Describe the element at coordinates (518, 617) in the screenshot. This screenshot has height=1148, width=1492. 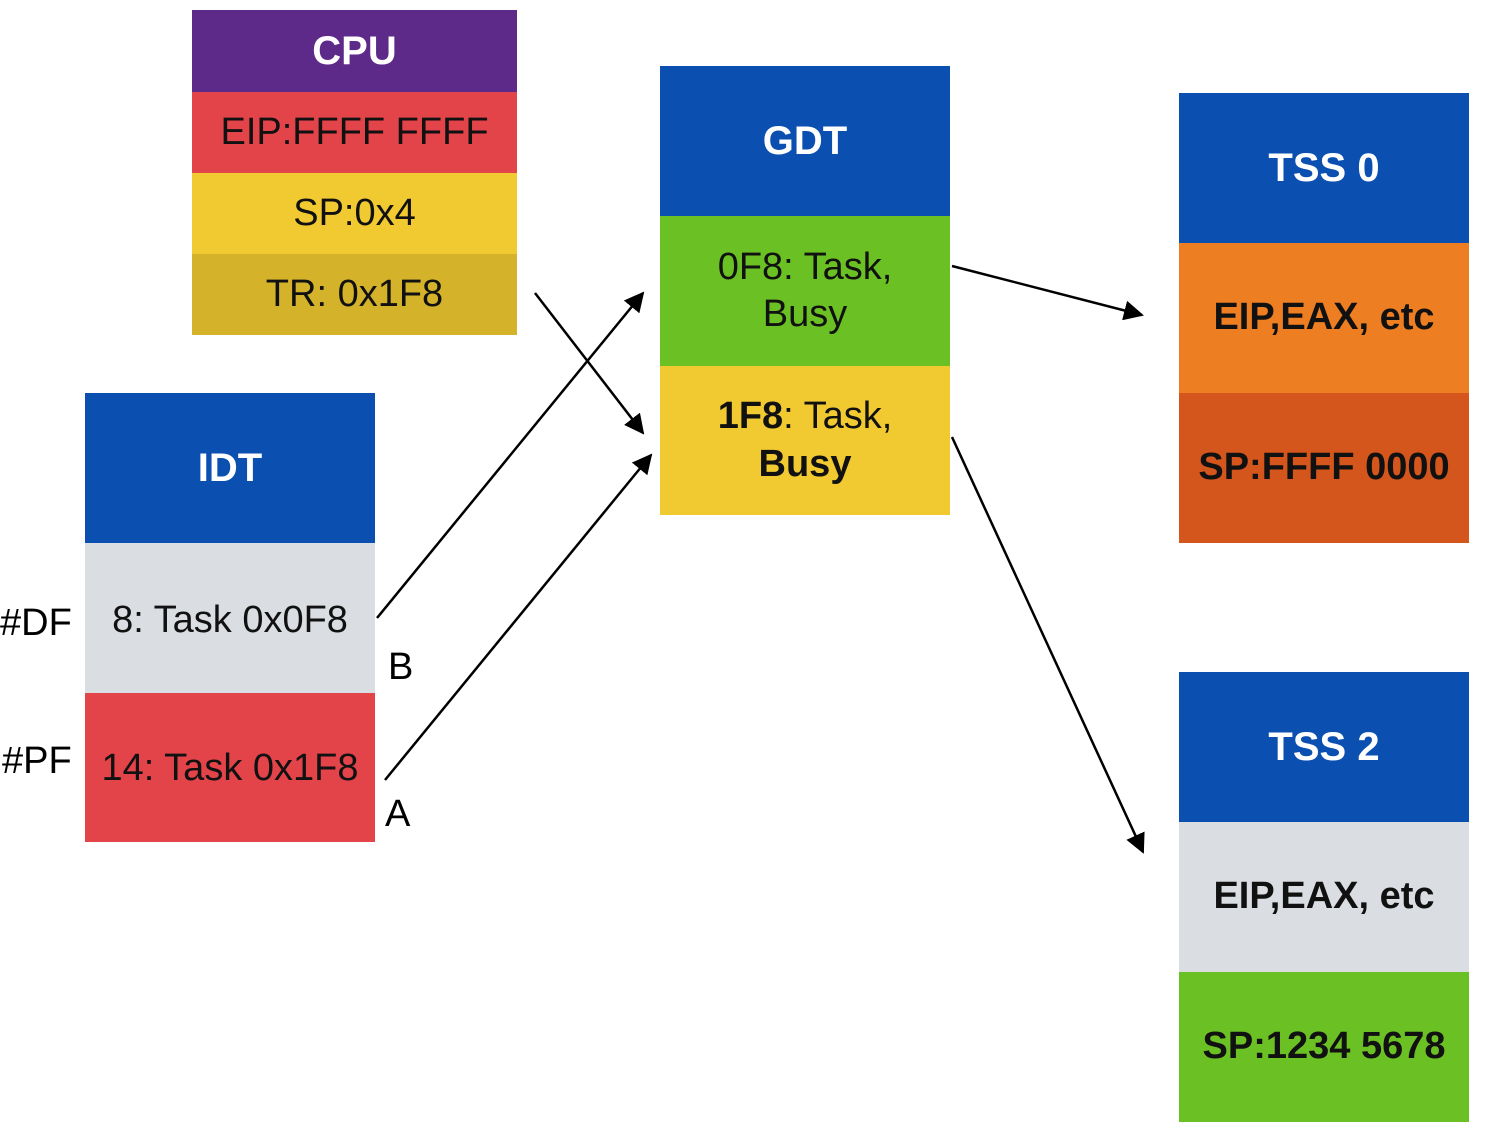
I see `arrow-a-pf-to-gdt-1f8` at that location.